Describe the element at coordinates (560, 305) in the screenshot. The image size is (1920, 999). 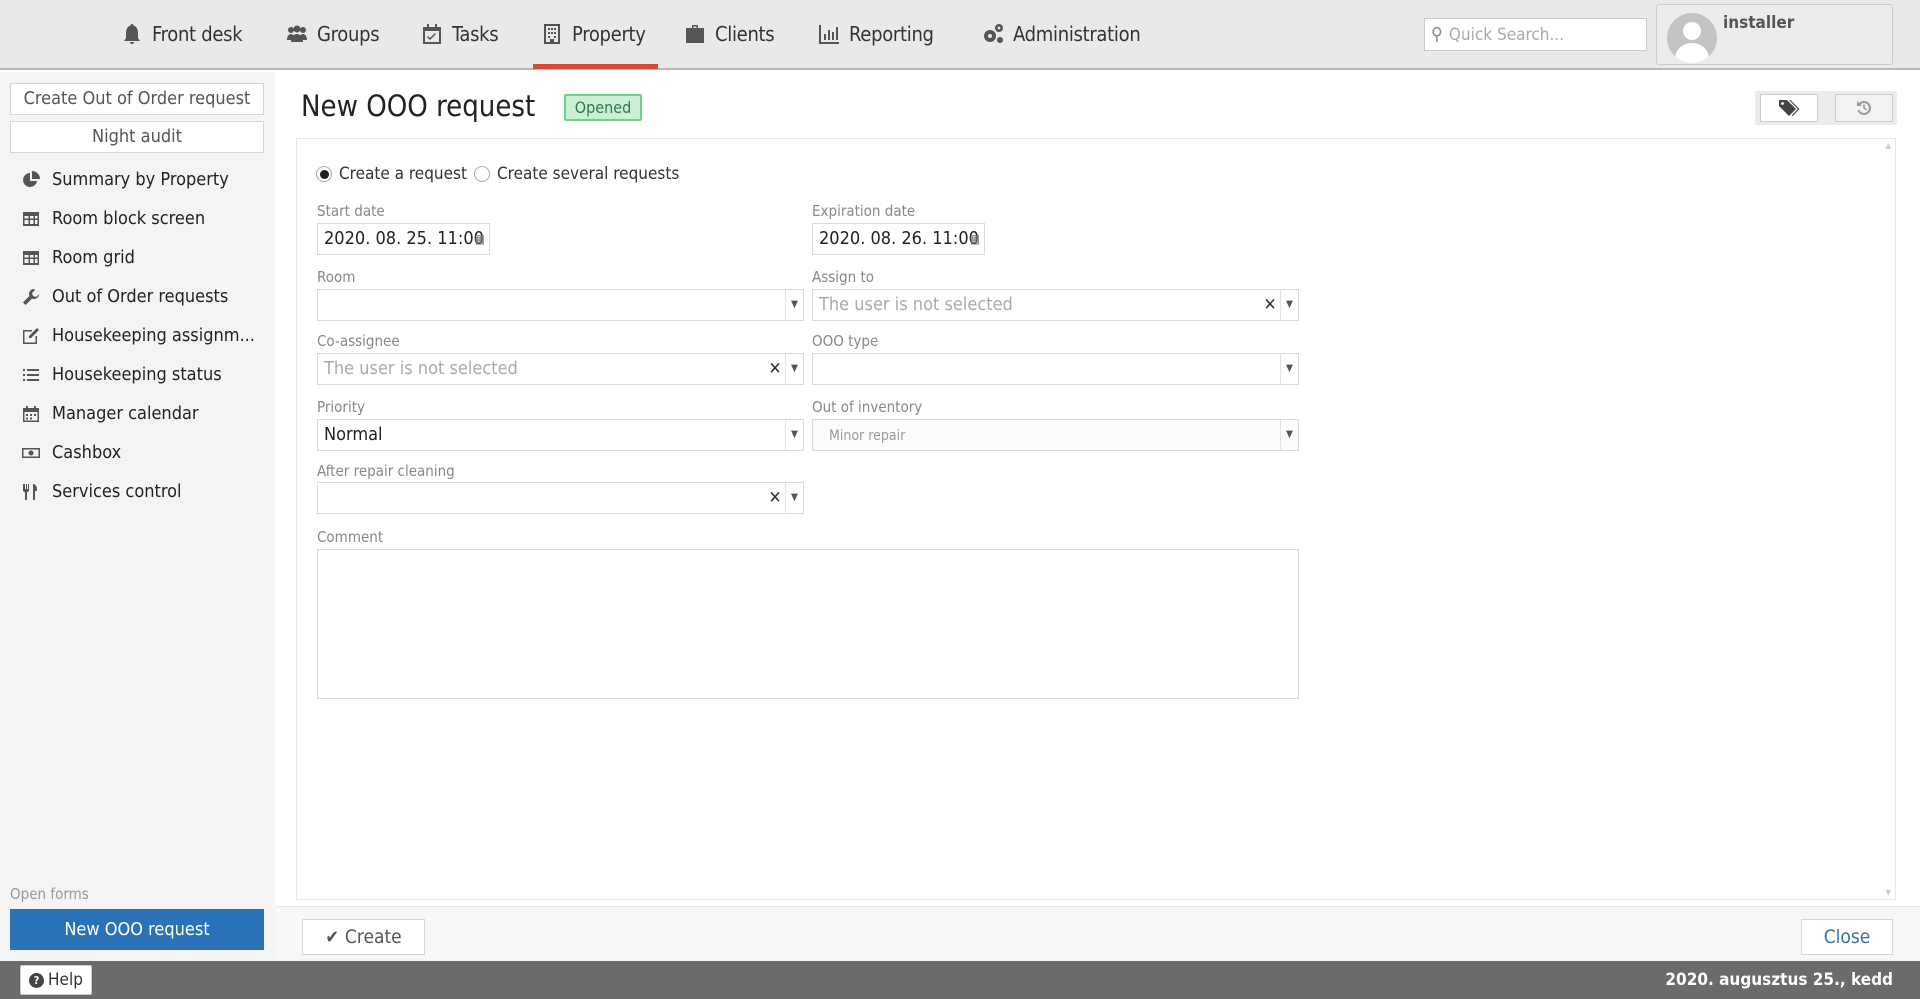
I see `room-select: ▼` at that location.